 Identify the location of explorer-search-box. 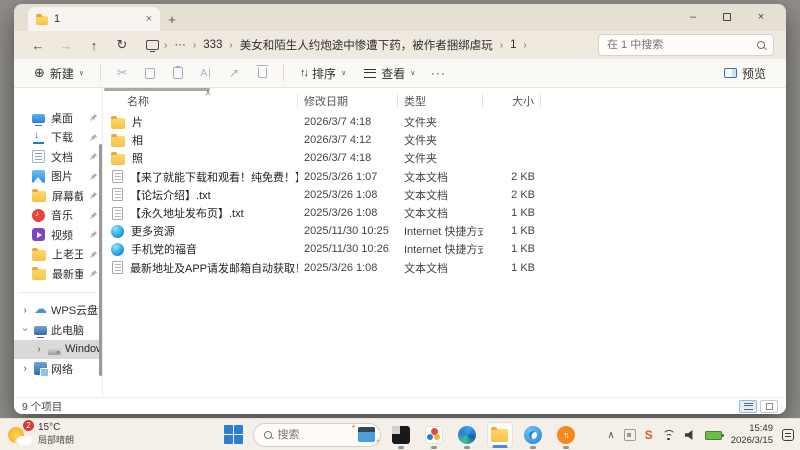
(686, 45).